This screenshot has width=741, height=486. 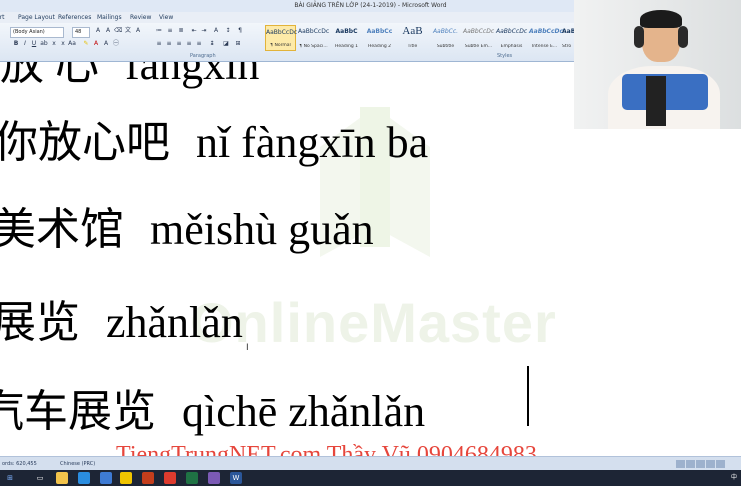 What do you see at coordinates (312, 142) in the screenshot?
I see `pinyin-text: nǐ fàngxīn ba` at bounding box center [312, 142].